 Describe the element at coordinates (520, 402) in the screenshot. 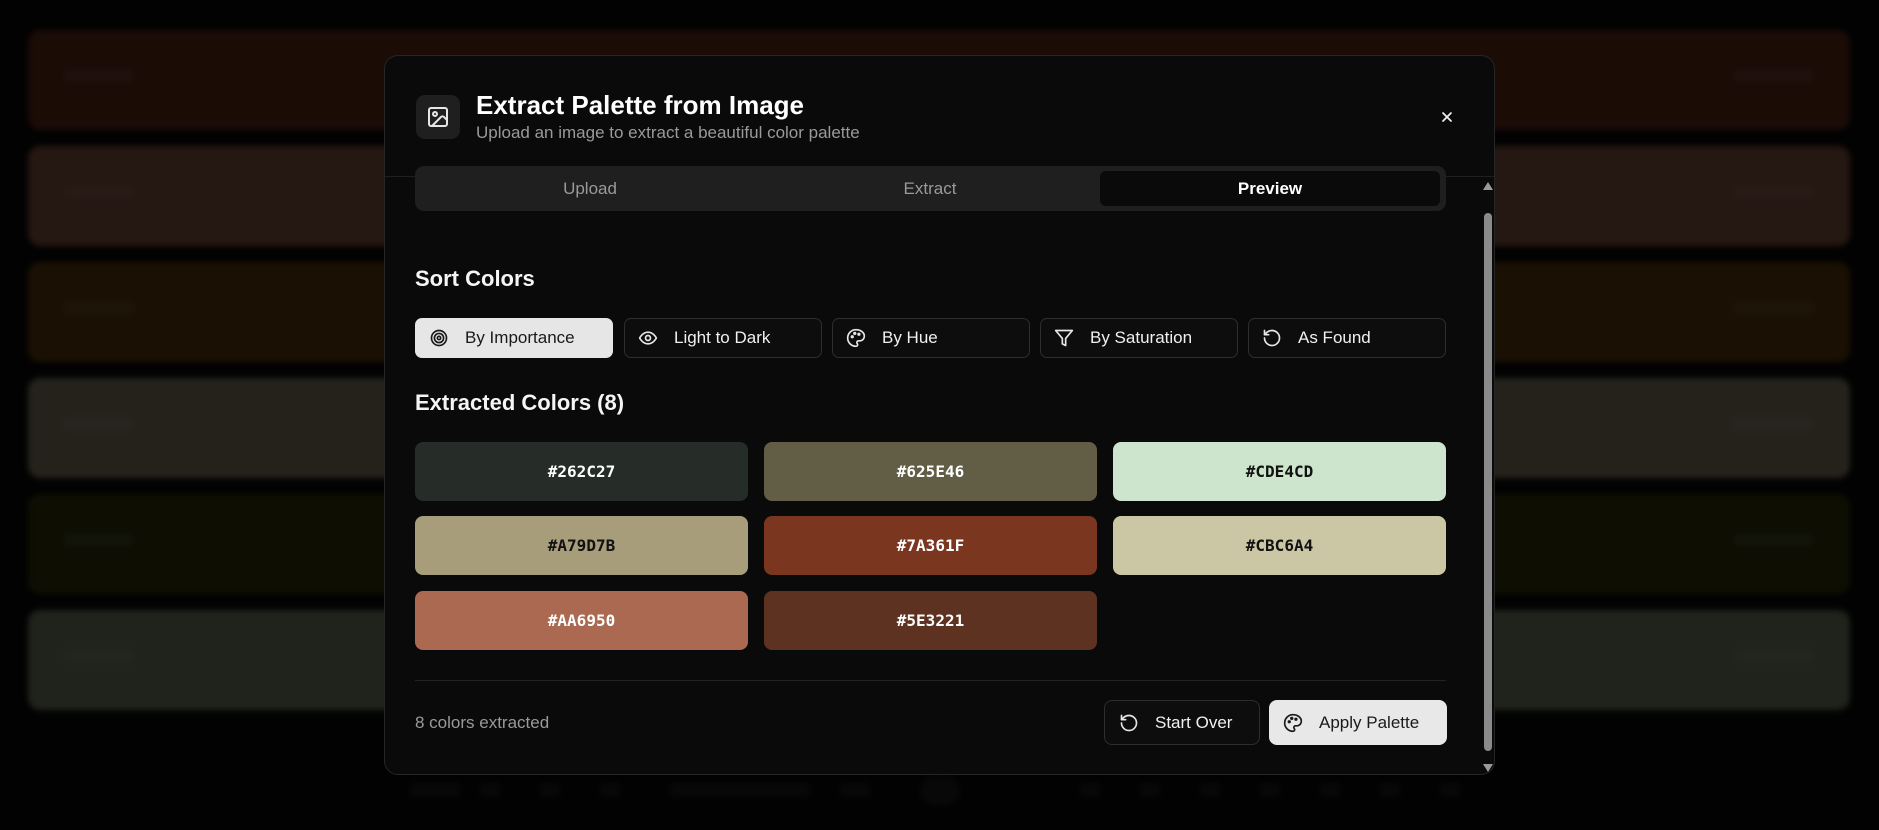

I see `extracted-colors-title: Extracted Colors (8)` at that location.